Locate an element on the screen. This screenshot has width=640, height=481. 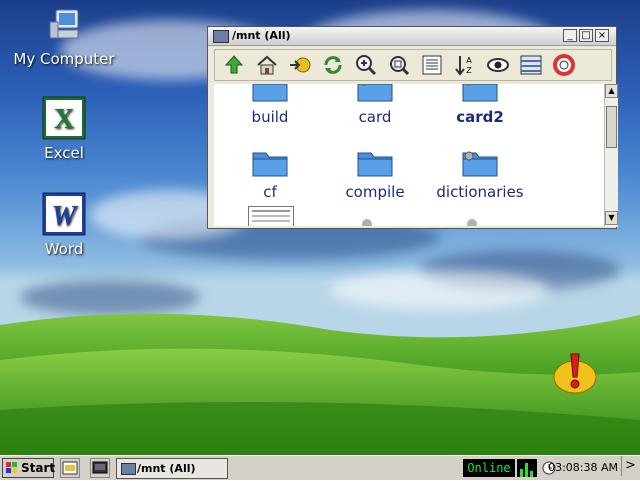
folder-item: dictionaries is located at coordinates (480, 175).